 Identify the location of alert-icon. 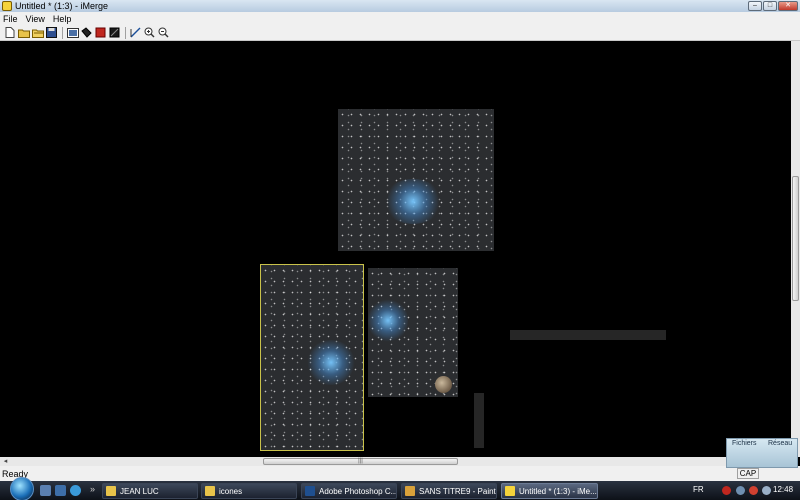
(753, 490).